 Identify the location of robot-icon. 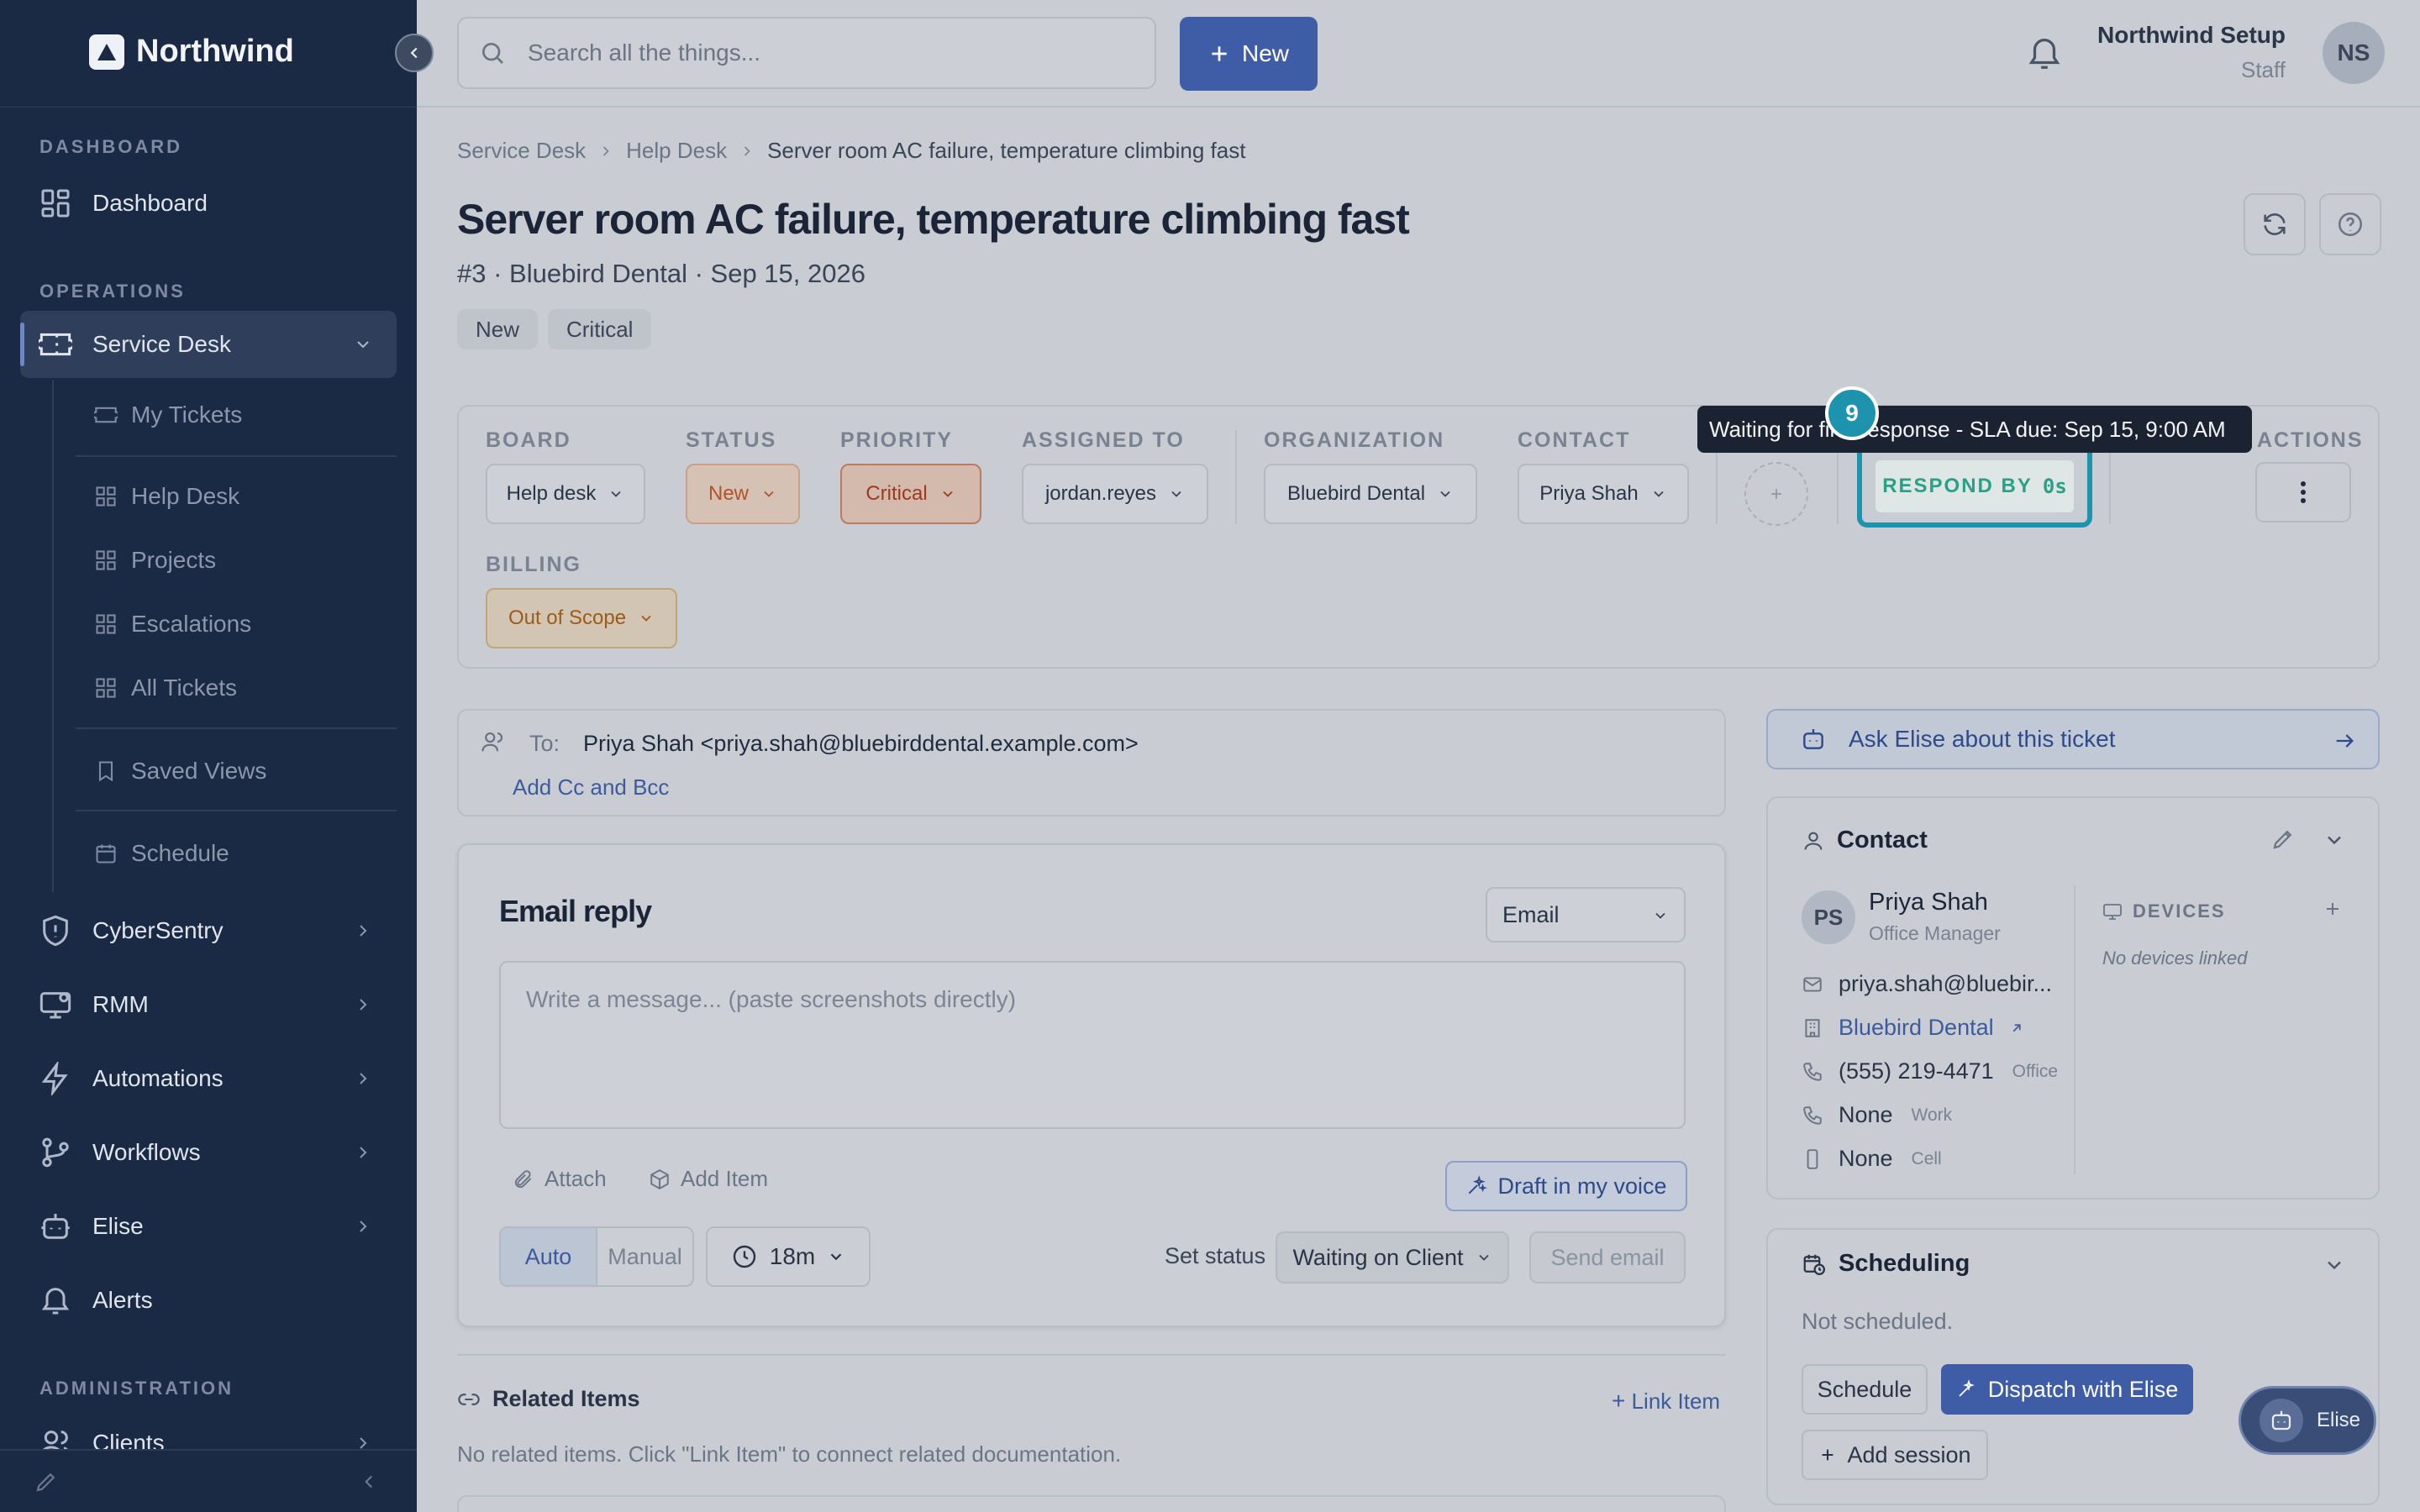
(2281, 1420).